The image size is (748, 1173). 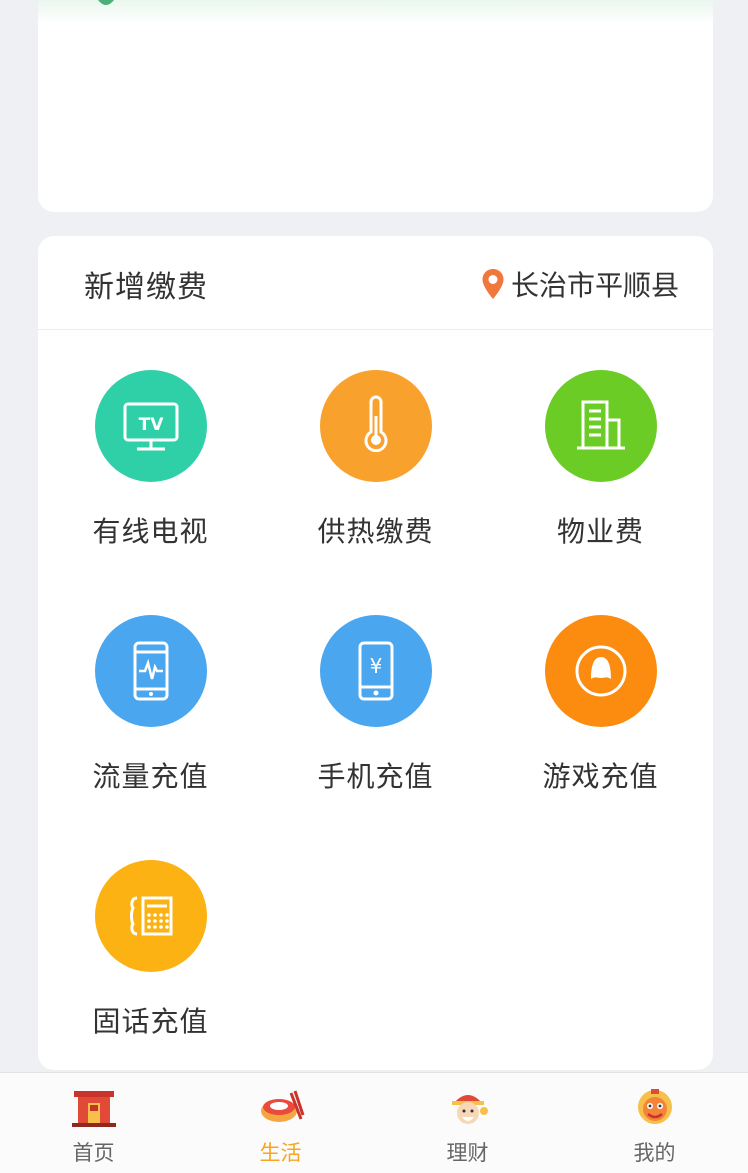 I want to click on service-cable-tv: TV 有线电视, so click(x=150, y=452).